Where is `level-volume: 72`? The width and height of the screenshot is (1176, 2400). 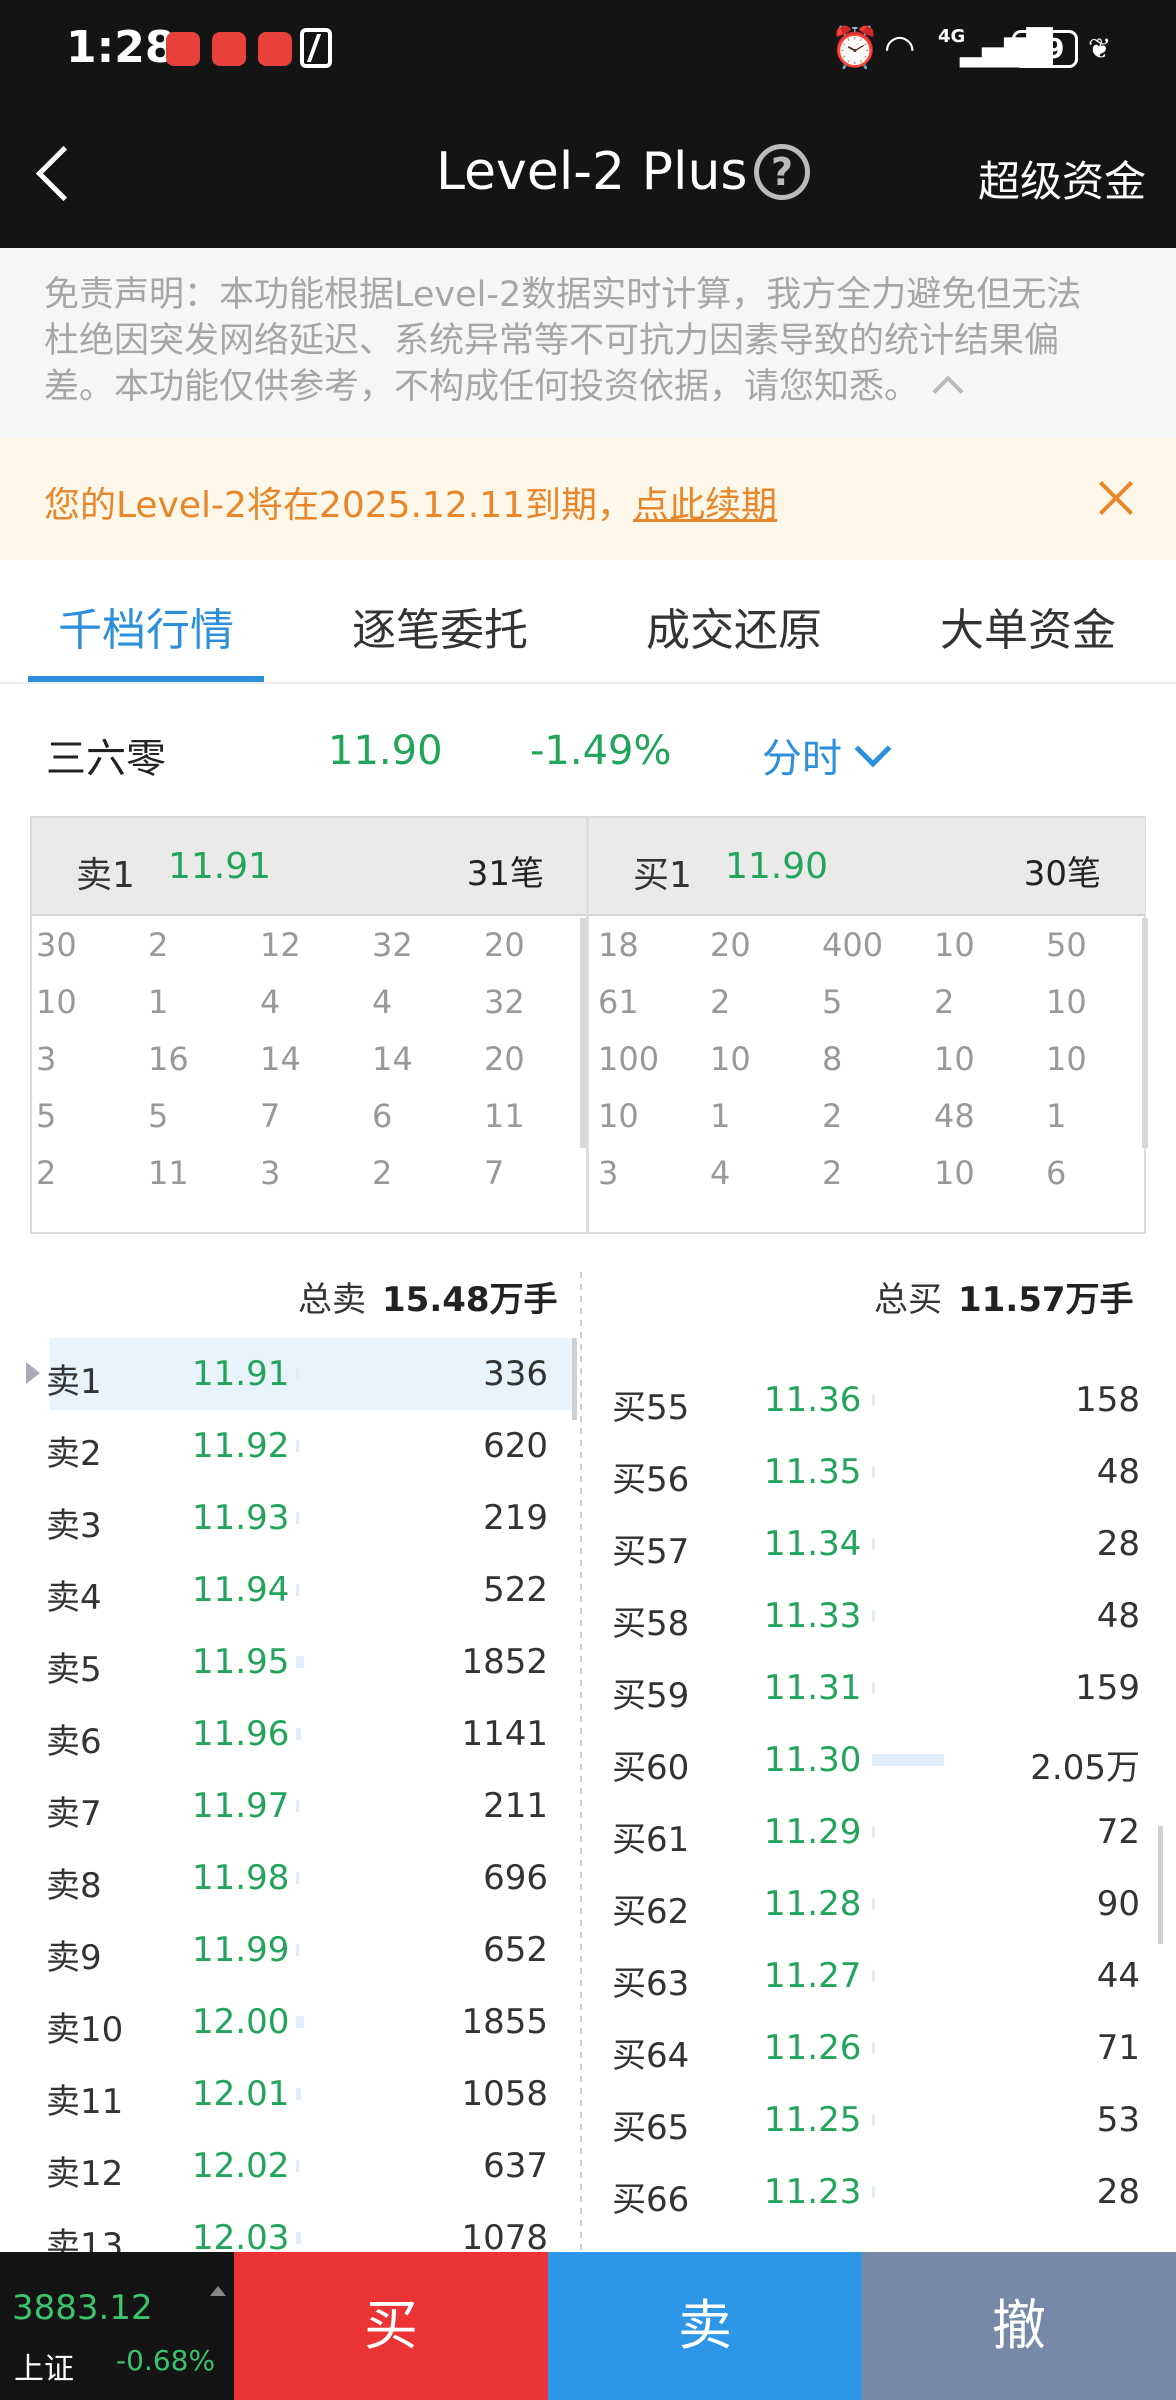 level-volume: 72 is located at coordinates (1118, 1832).